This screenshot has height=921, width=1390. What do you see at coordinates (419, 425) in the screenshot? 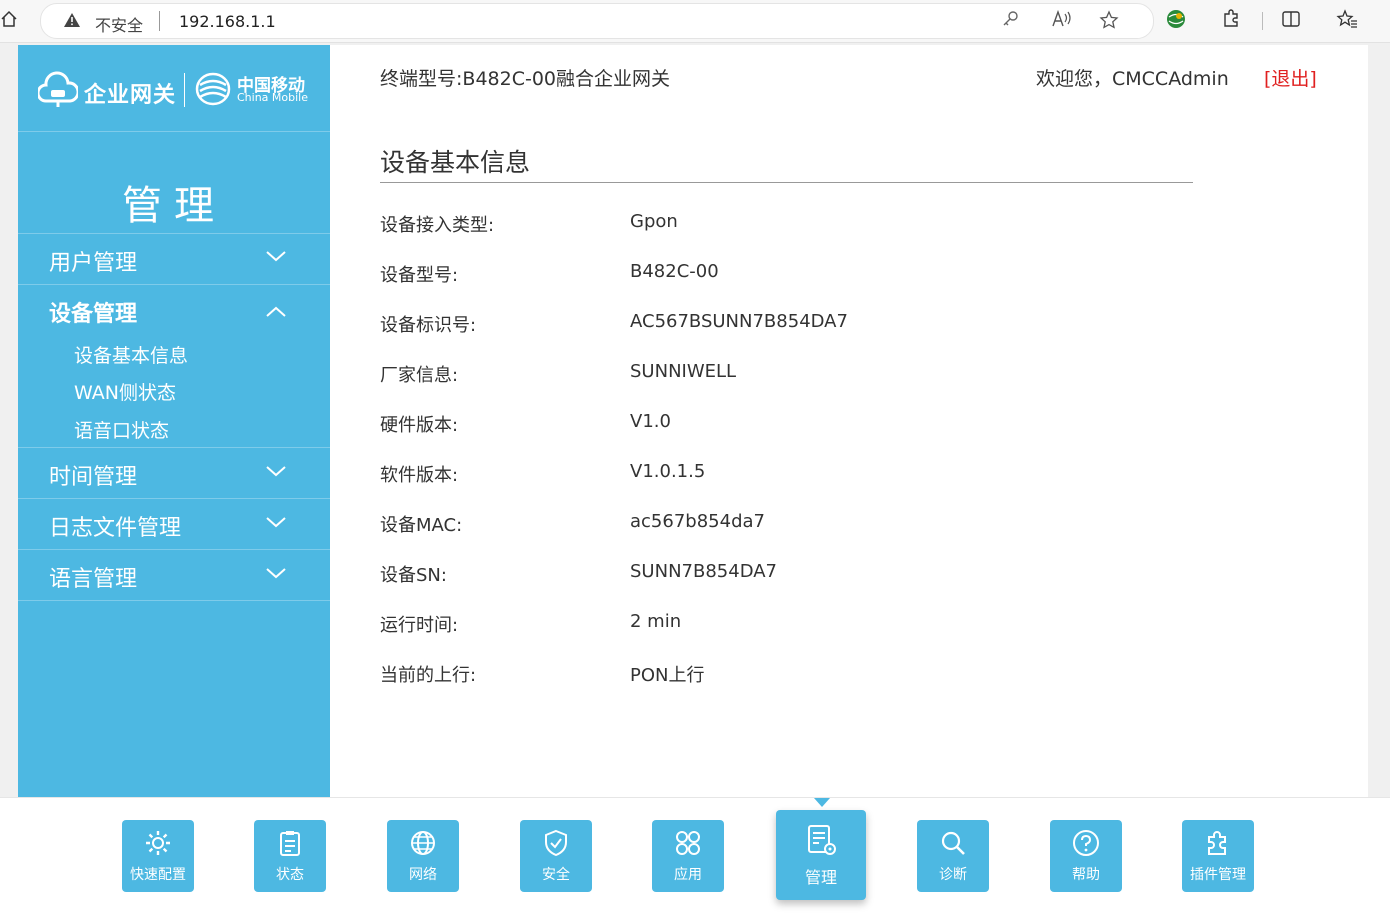
I see `info-label: 硬件版本:` at bounding box center [419, 425].